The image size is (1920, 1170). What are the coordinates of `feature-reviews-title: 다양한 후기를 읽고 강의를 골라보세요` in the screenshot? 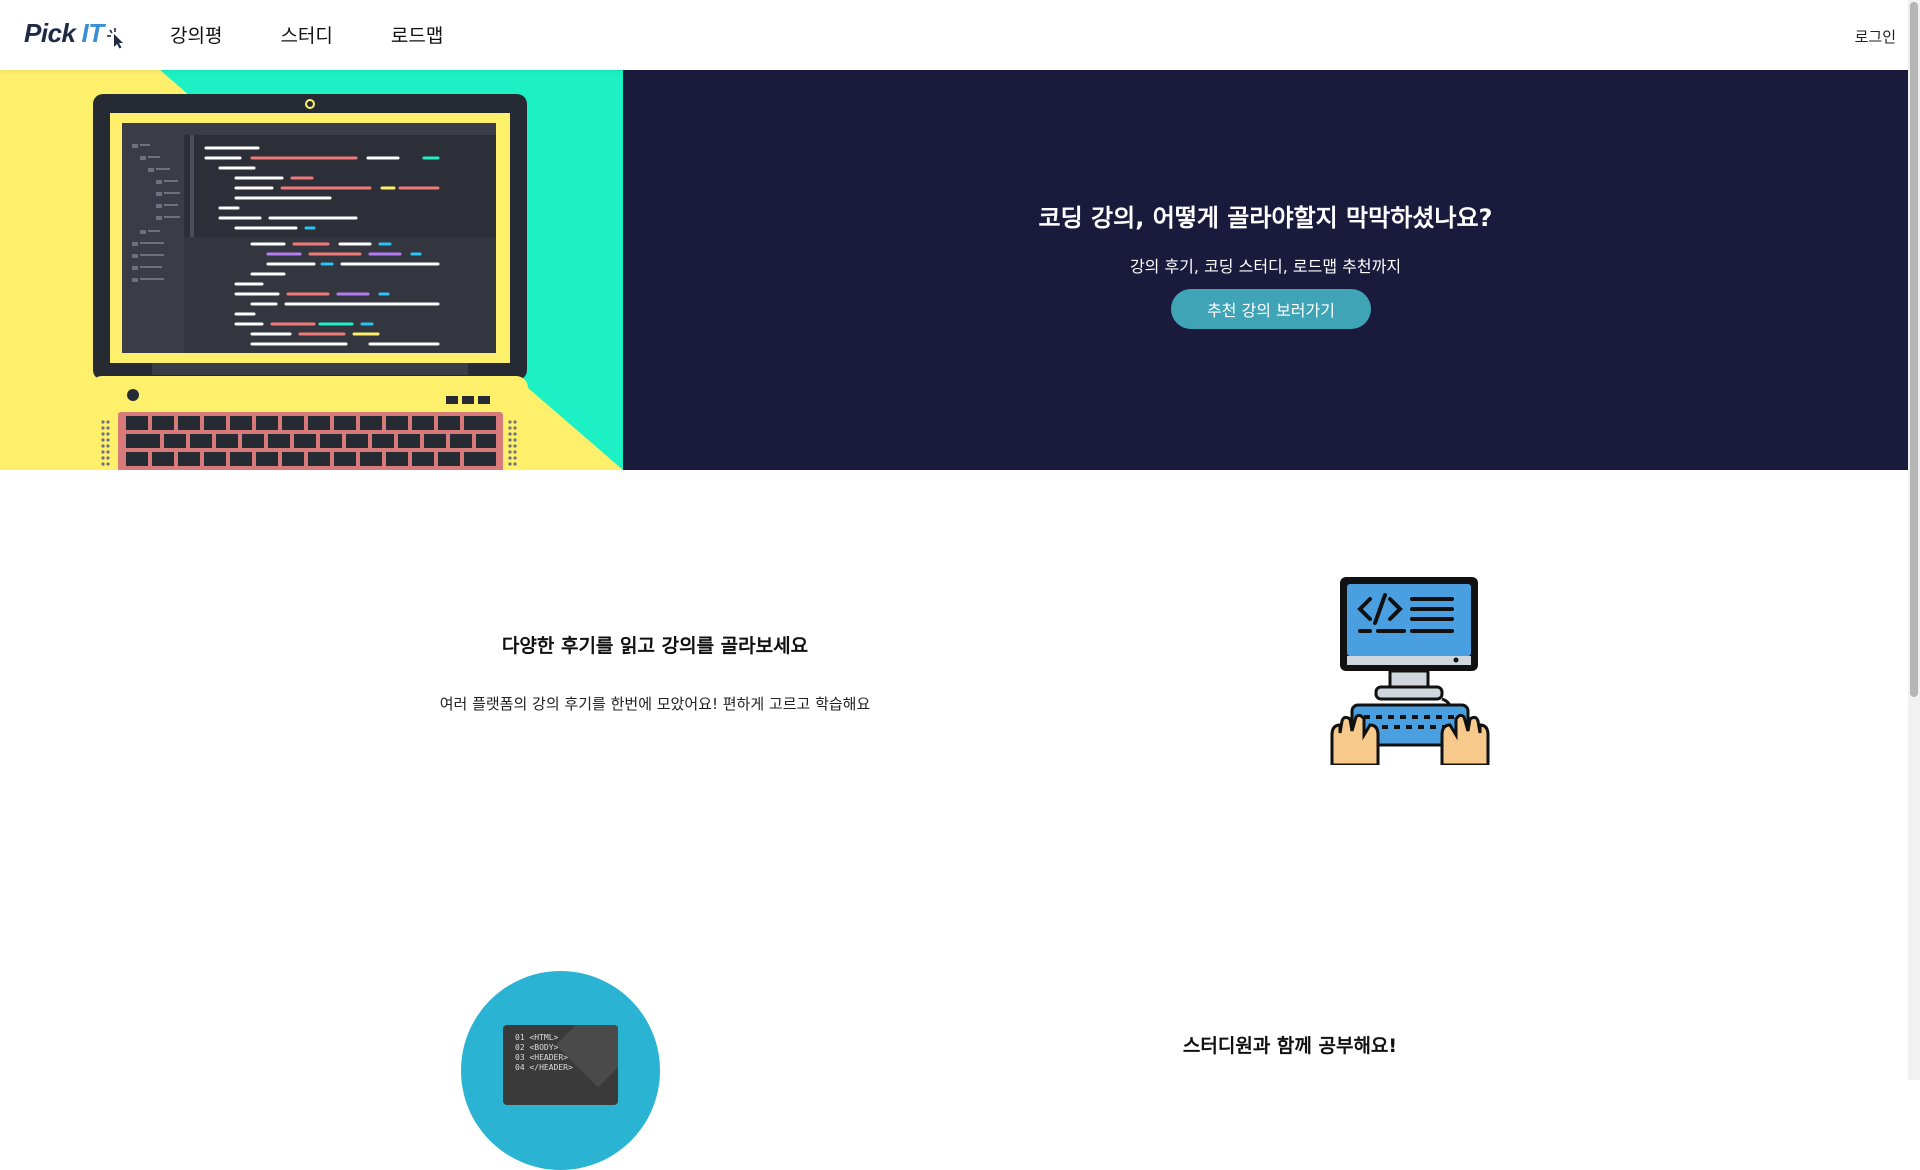 It's located at (655, 646).